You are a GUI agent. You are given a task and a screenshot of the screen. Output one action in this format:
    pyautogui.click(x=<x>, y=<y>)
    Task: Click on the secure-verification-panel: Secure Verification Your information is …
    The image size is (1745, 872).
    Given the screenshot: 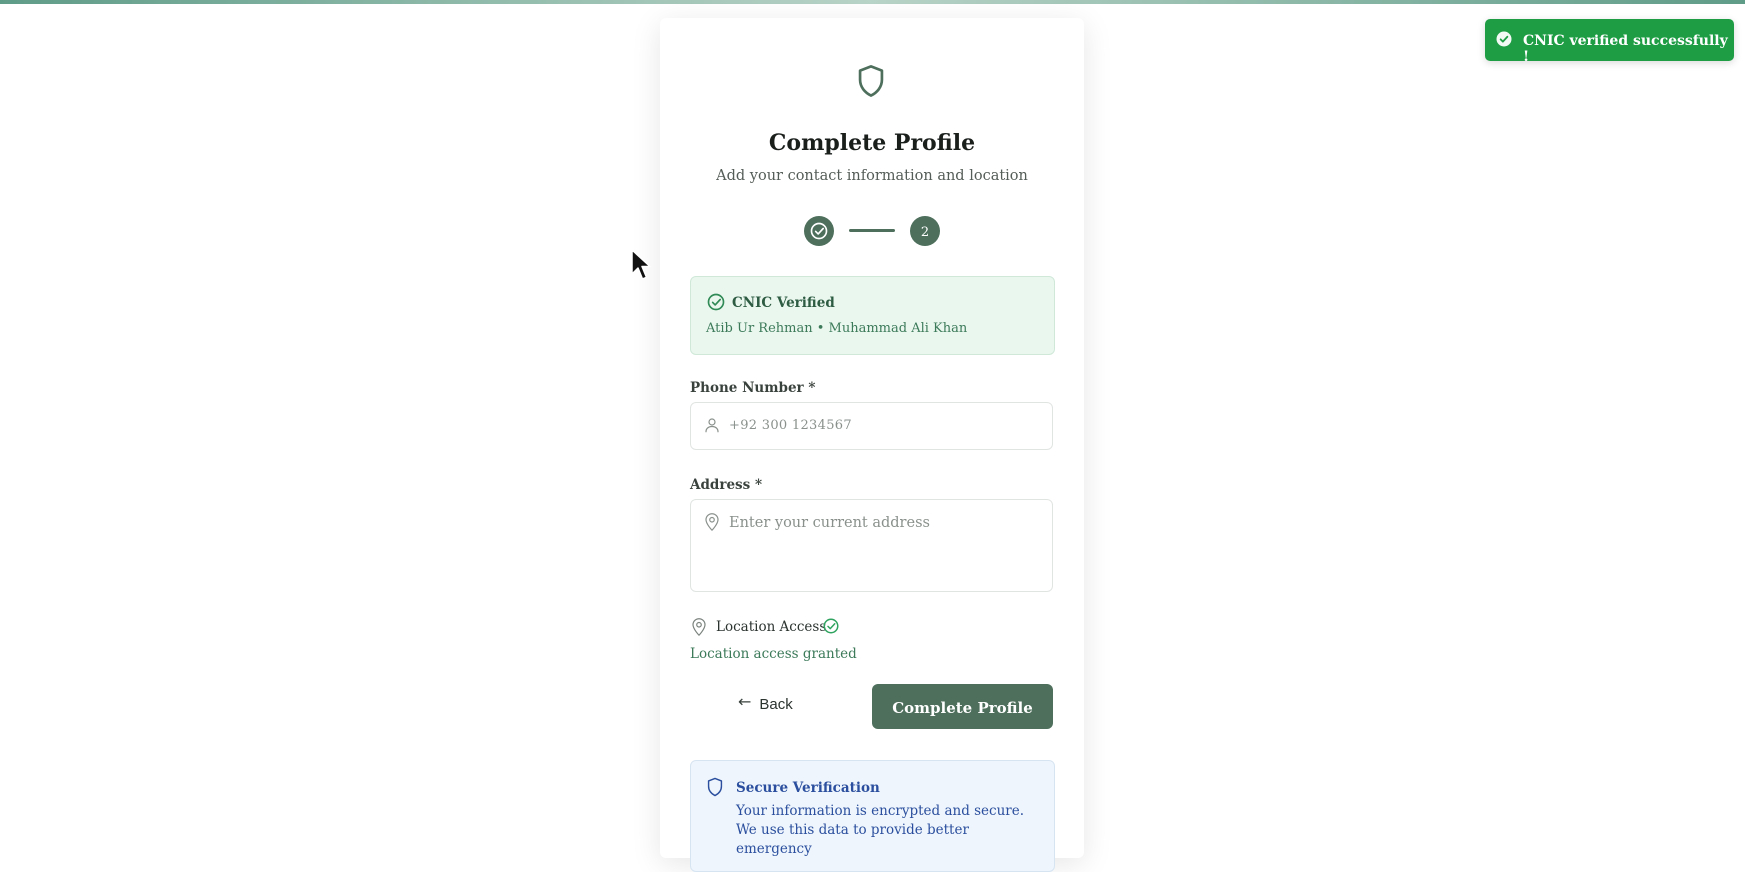 What is the action you would take?
    pyautogui.click(x=872, y=816)
    